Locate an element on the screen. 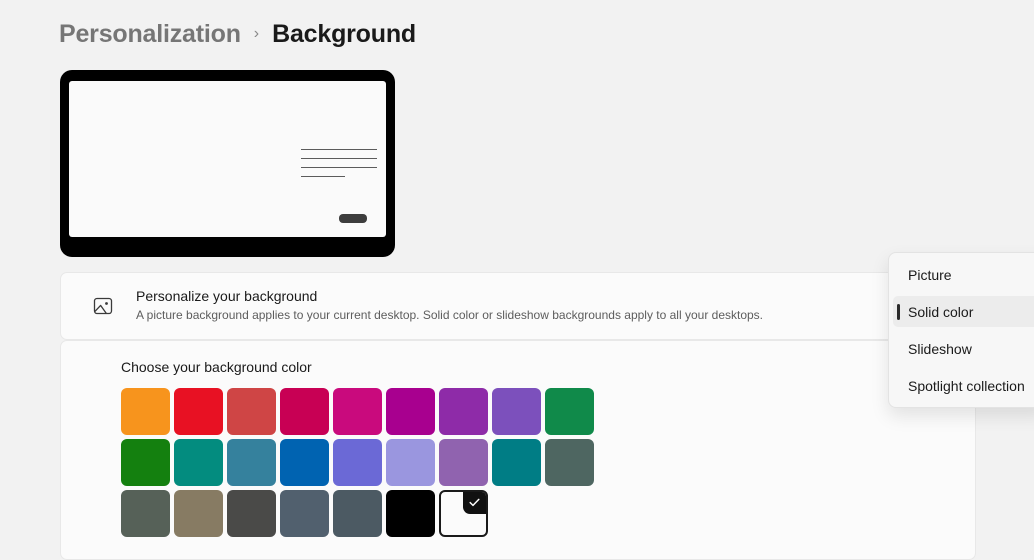 The height and width of the screenshot is (560, 1034). dropdown-item-label: Solid color is located at coordinates (941, 311).